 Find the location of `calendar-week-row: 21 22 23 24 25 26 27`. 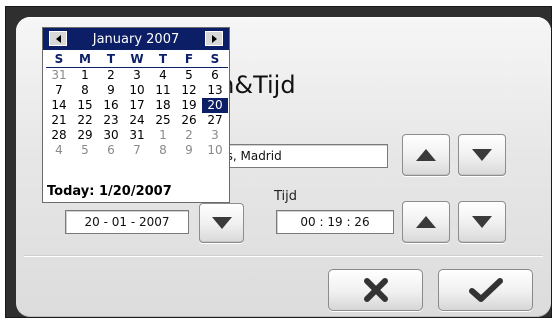

calendar-week-row: 21 22 23 24 25 26 27 is located at coordinates (137, 120).